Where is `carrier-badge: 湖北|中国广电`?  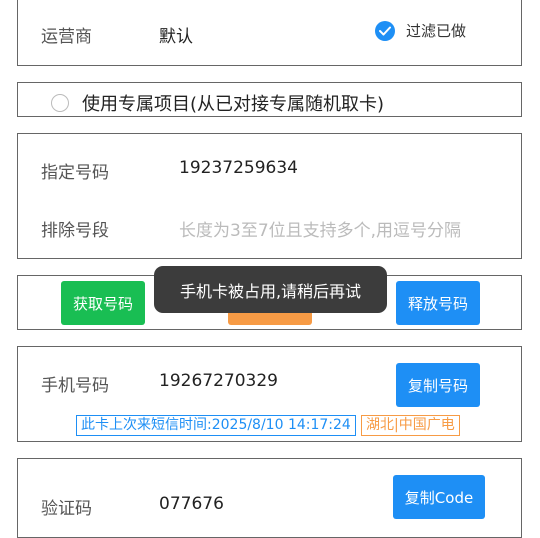
carrier-badge: 湖北|中国广电 is located at coordinates (410, 425).